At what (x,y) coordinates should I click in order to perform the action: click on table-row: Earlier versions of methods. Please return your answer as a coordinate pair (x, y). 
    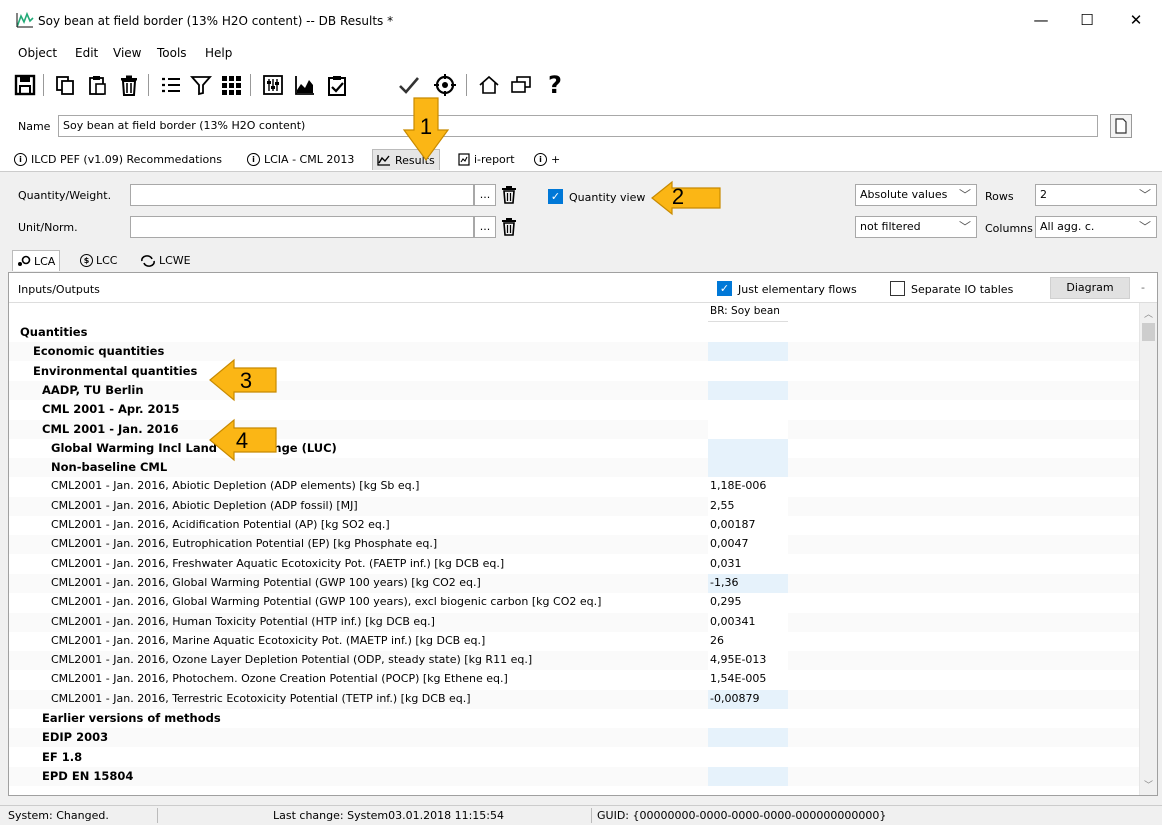
    Looking at the image, I should click on (574, 718).